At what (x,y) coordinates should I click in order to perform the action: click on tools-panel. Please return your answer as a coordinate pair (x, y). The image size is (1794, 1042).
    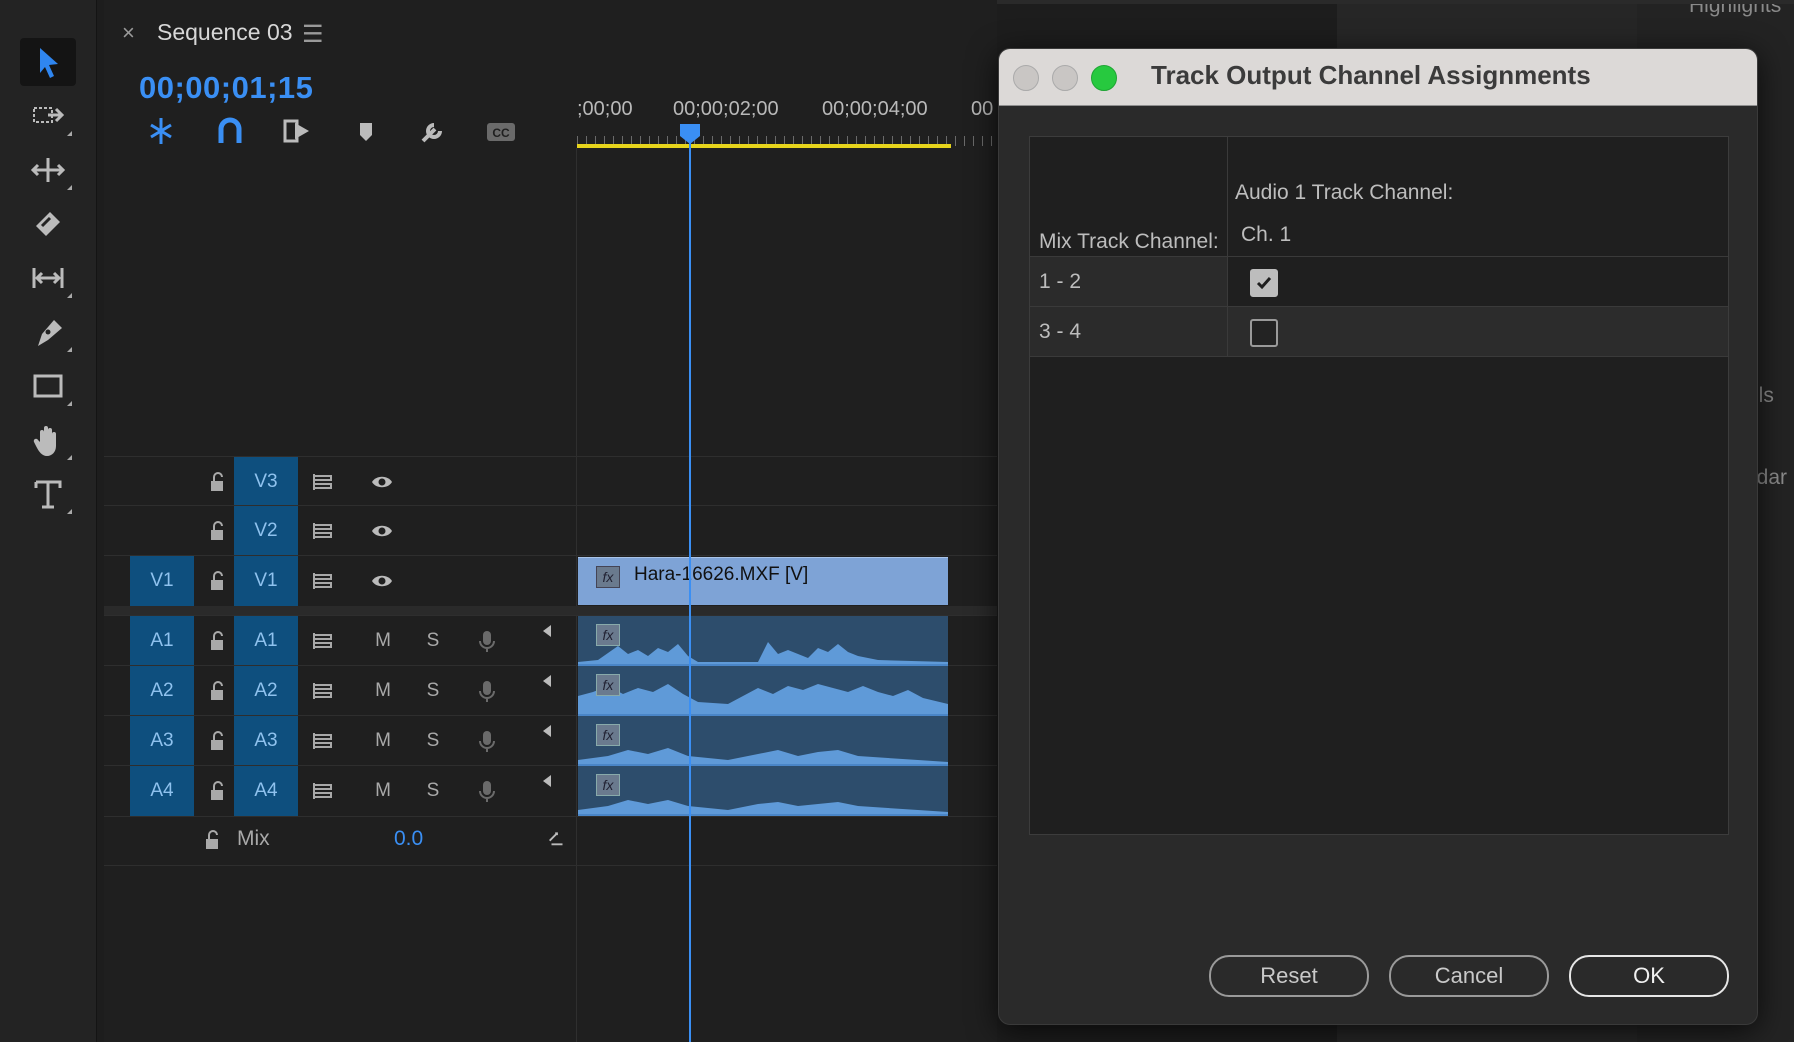
    Looking at the image, I should click on (48, 521).